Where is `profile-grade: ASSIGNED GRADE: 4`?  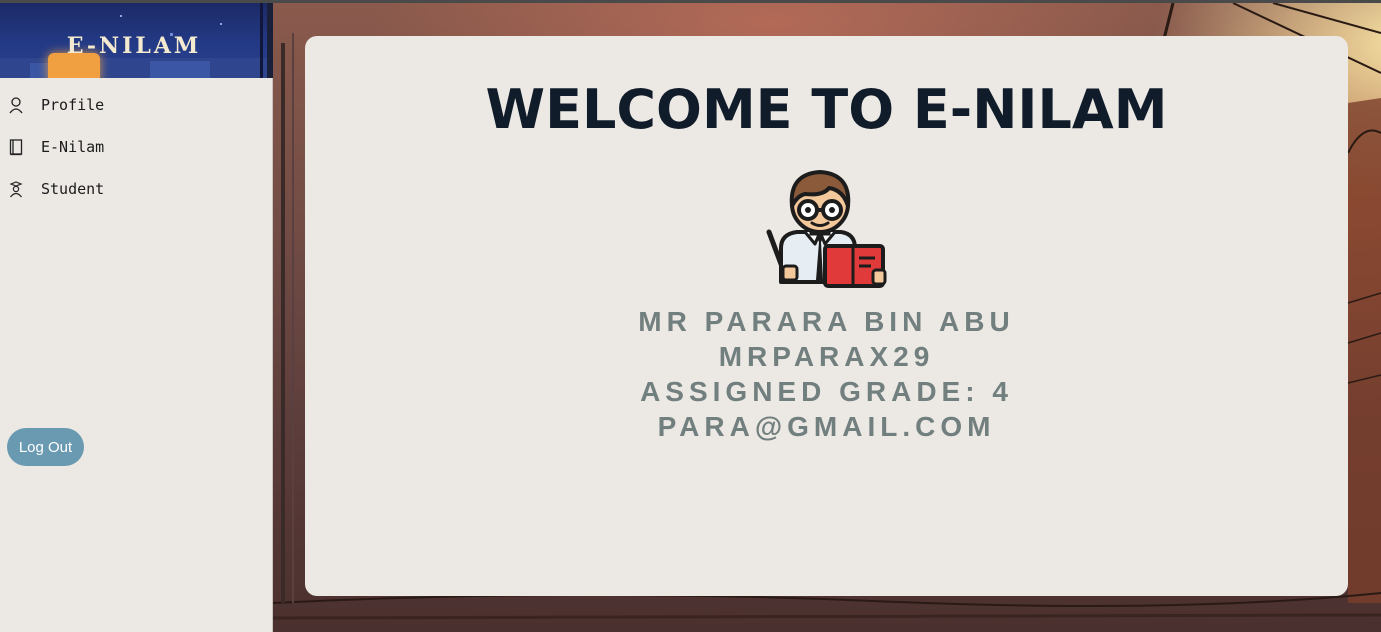 profile-grade: ASSIGNED GRADE: 4 is located at coordinates (826, 391).